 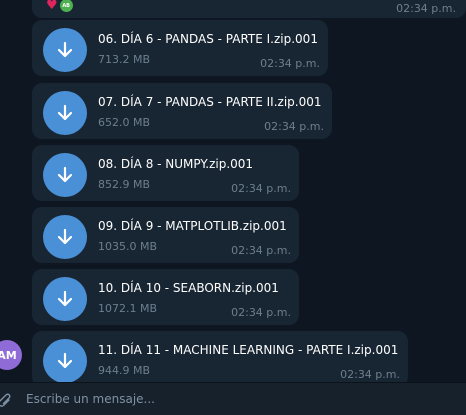 I want to click on paperclip-icon, so click(x=6, y=403).